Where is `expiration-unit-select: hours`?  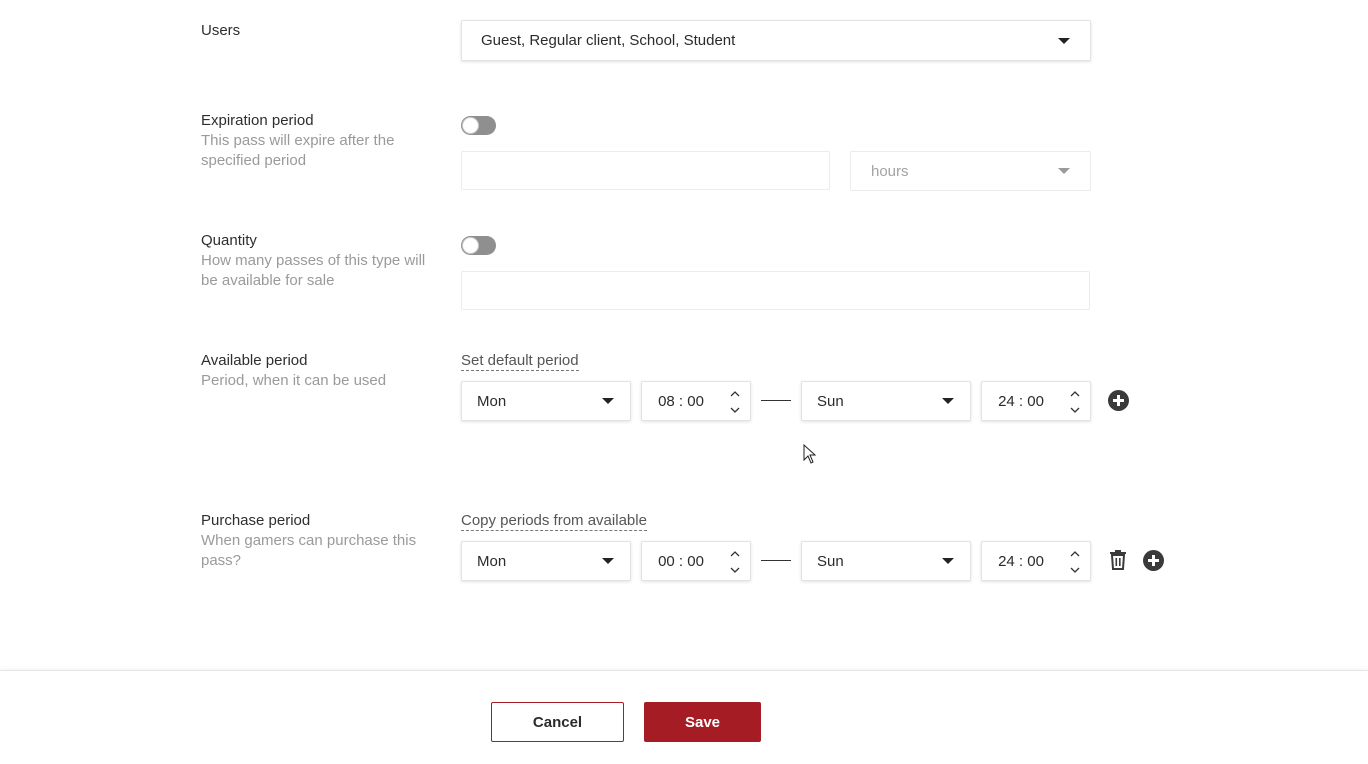 expiration-unit-select: hours is located at coordinates (970, 171).